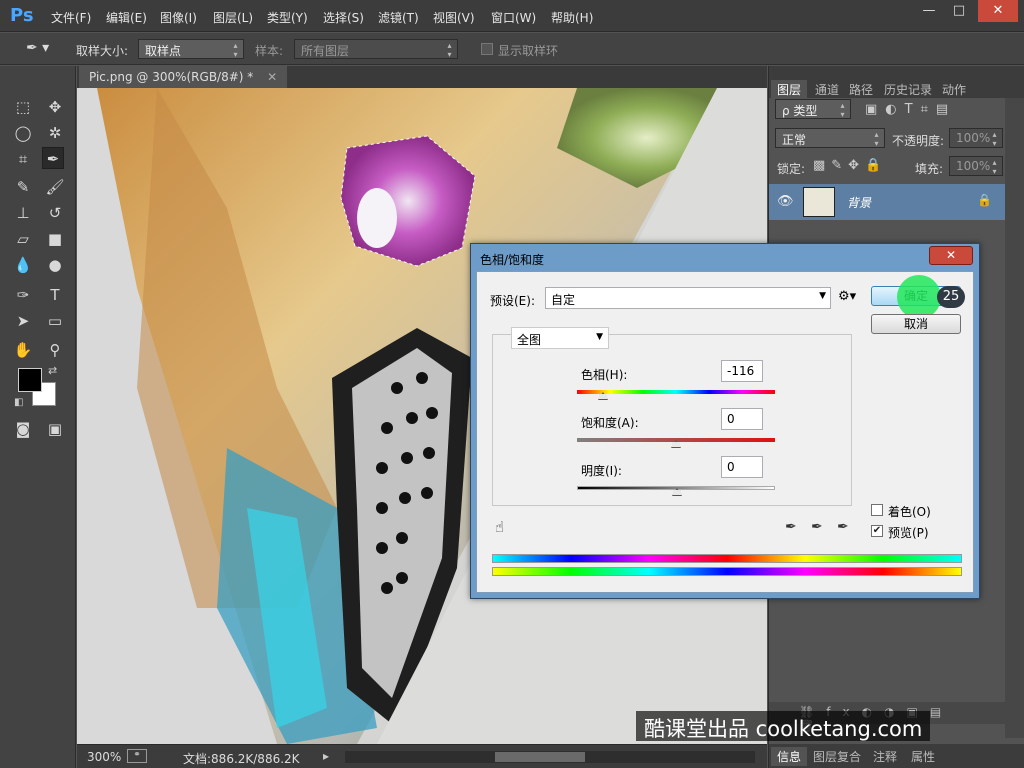  What do you see at coordinates (272, 77) in the screenshot?
I see `close-tab-icon: ✕` at bounding box center [272, 77].